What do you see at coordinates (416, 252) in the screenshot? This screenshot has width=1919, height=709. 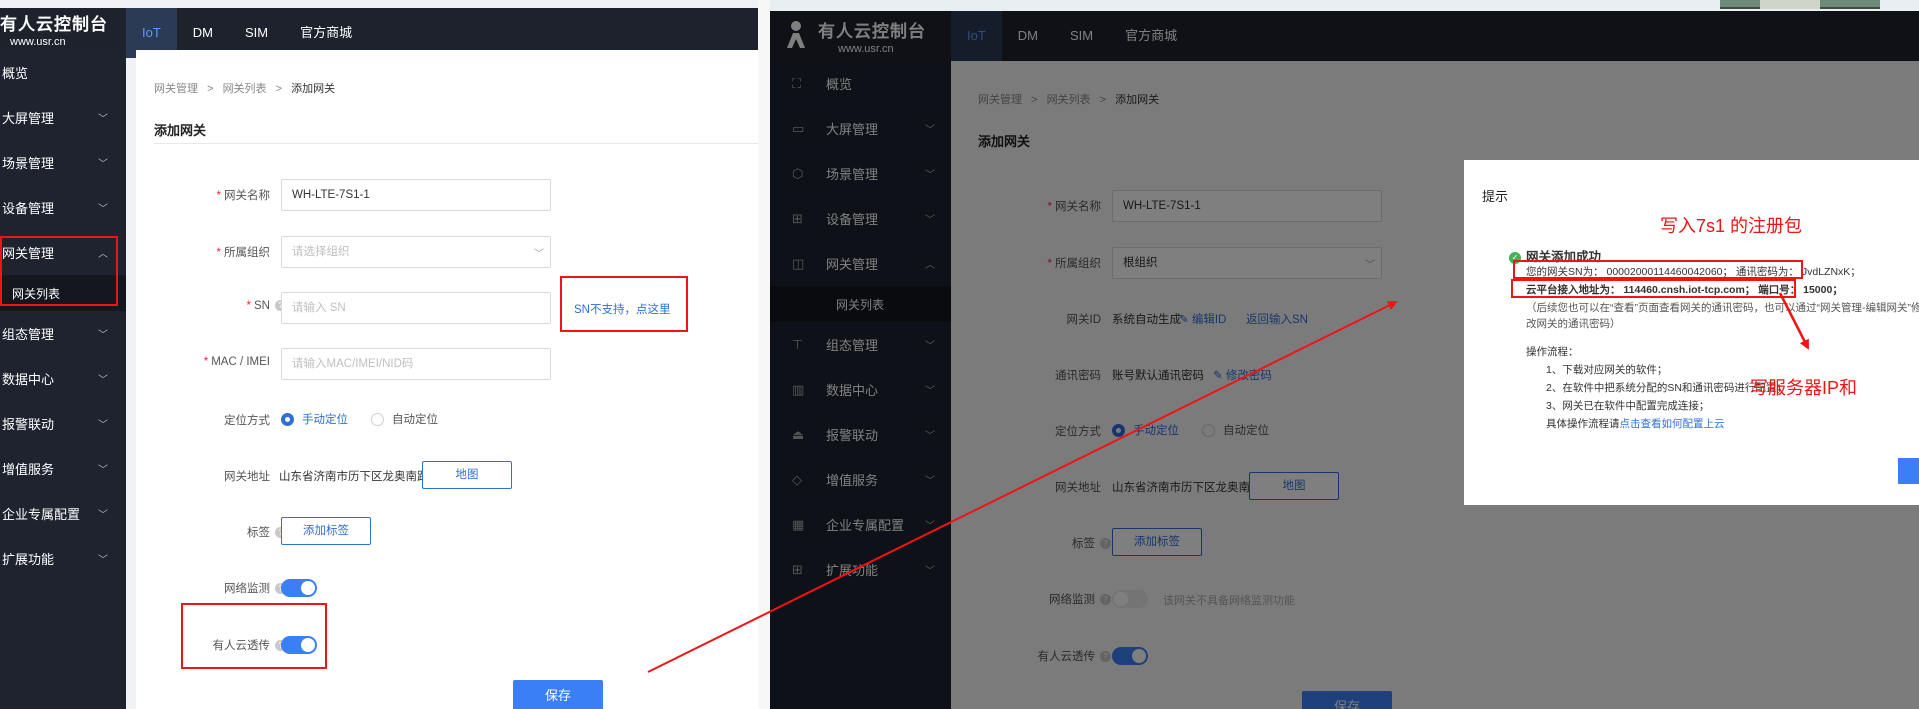 I see `org-select` at bounding box center [416, 252].